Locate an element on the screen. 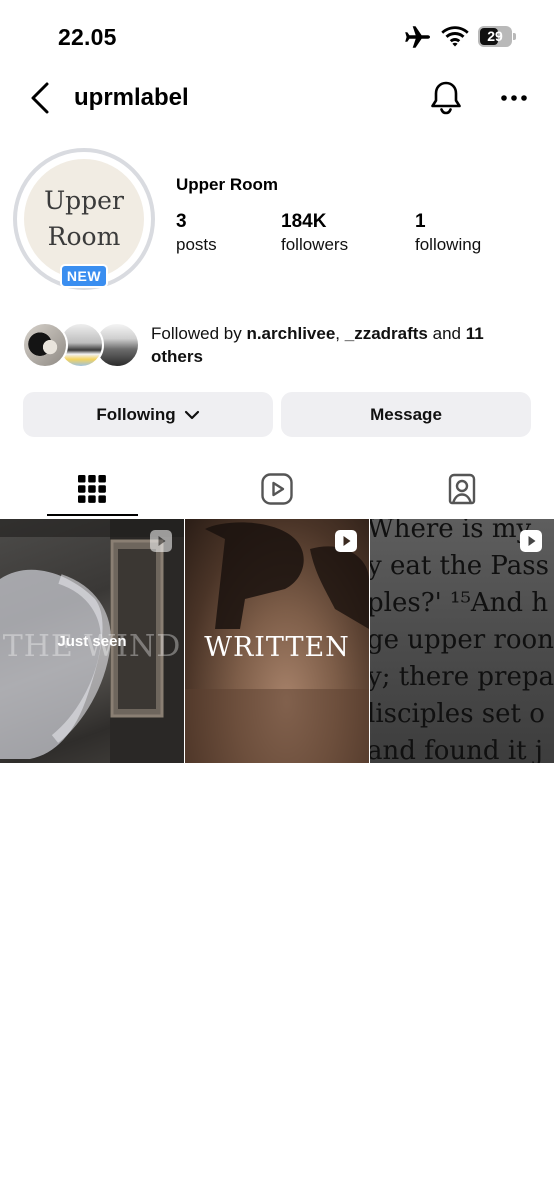 The image size is (554, 1199). reels-icon is located at coordinates (277, 489).